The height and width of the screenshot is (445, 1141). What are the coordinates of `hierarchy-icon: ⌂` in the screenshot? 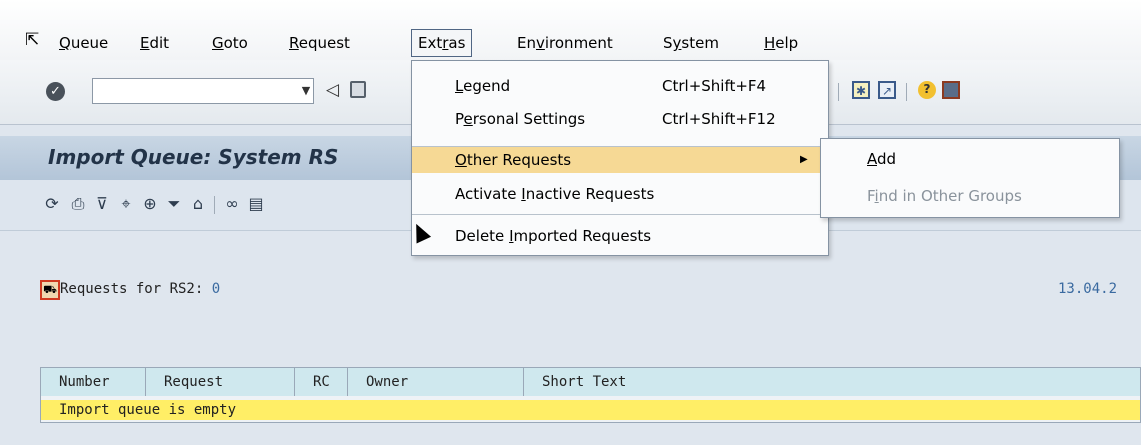 It's located at (198, 204).